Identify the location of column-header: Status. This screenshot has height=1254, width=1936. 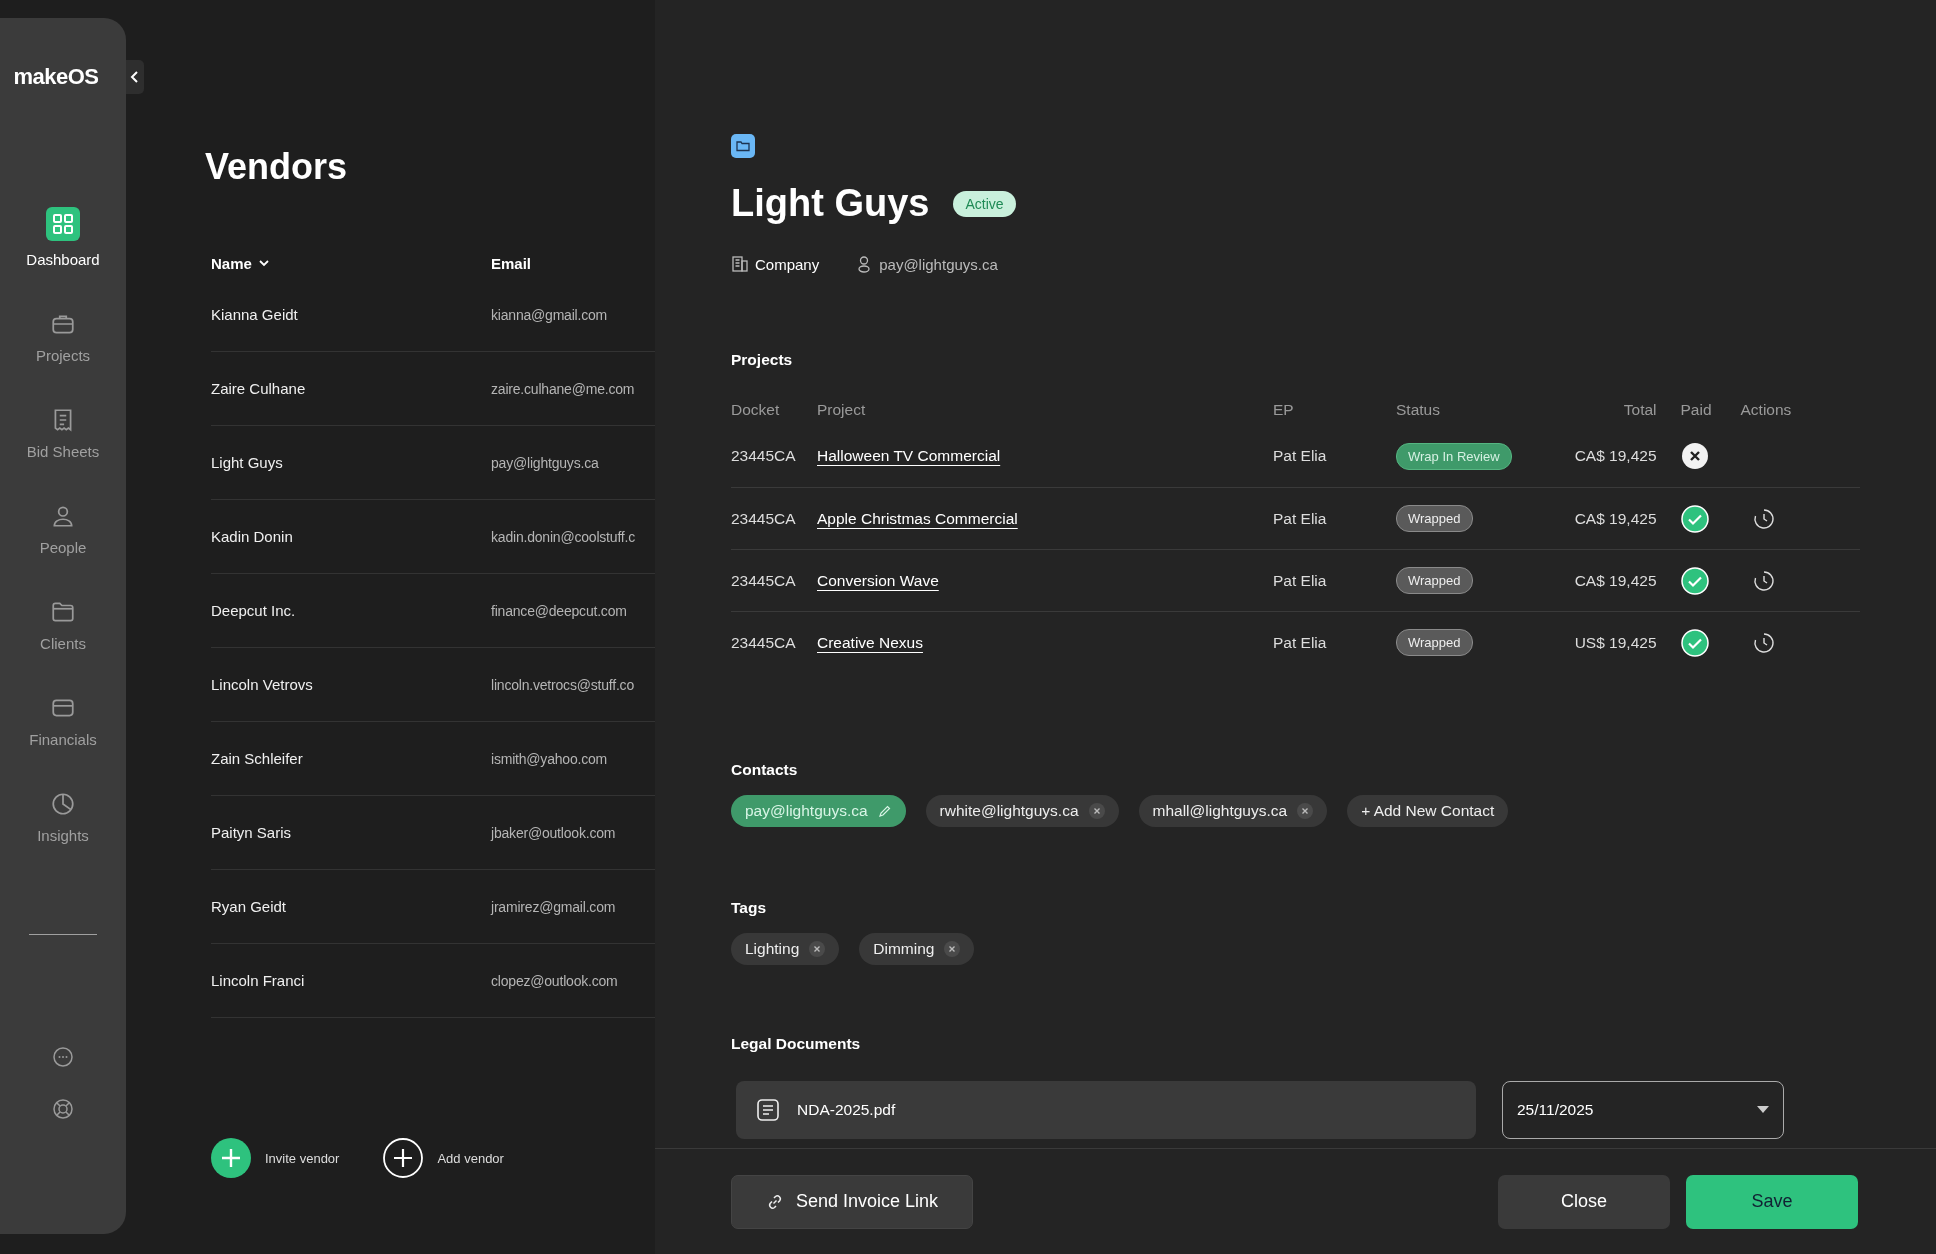
(1418, 410).